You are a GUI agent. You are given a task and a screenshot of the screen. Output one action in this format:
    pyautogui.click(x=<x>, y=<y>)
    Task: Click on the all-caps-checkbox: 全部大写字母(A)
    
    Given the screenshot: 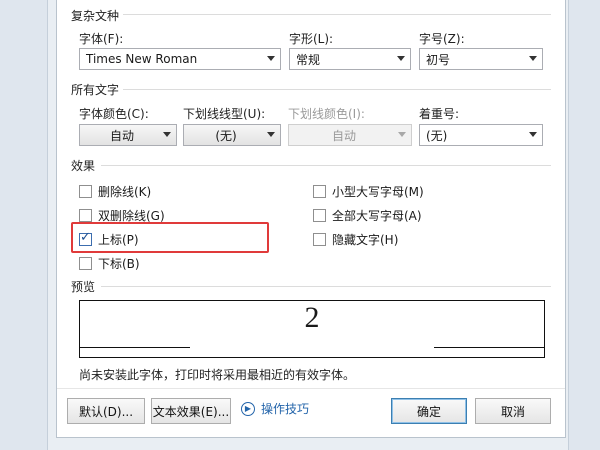 What is the action you would take?
    pyautogui.click(x=367, y=215)
    